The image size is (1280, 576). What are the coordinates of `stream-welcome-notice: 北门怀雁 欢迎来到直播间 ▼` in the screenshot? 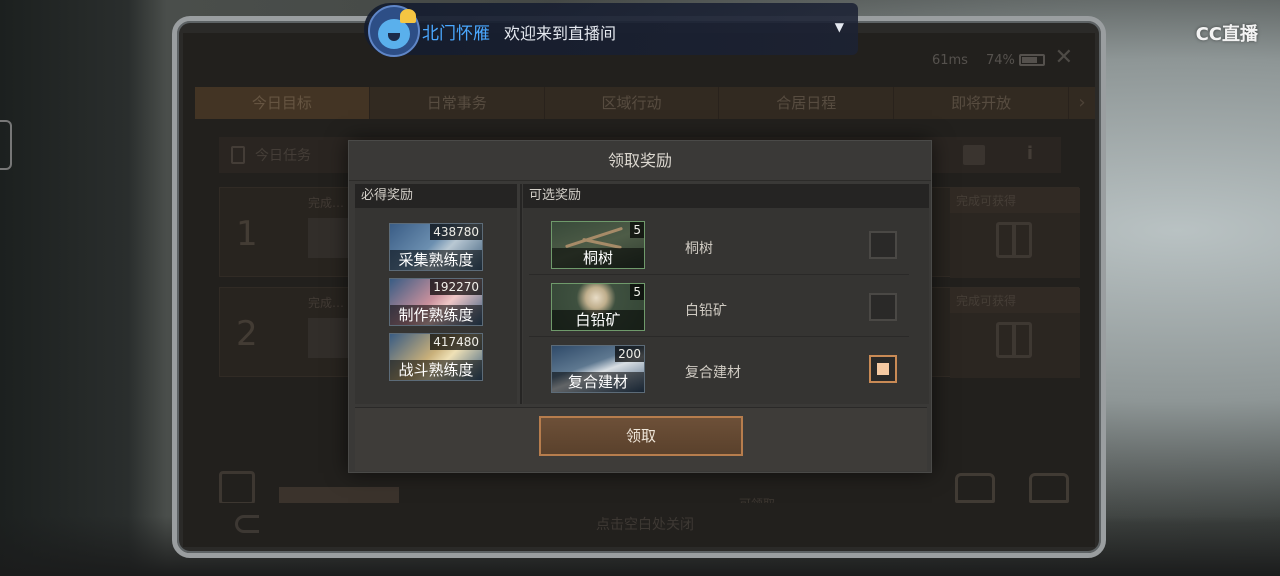 It's located at (611, 30).